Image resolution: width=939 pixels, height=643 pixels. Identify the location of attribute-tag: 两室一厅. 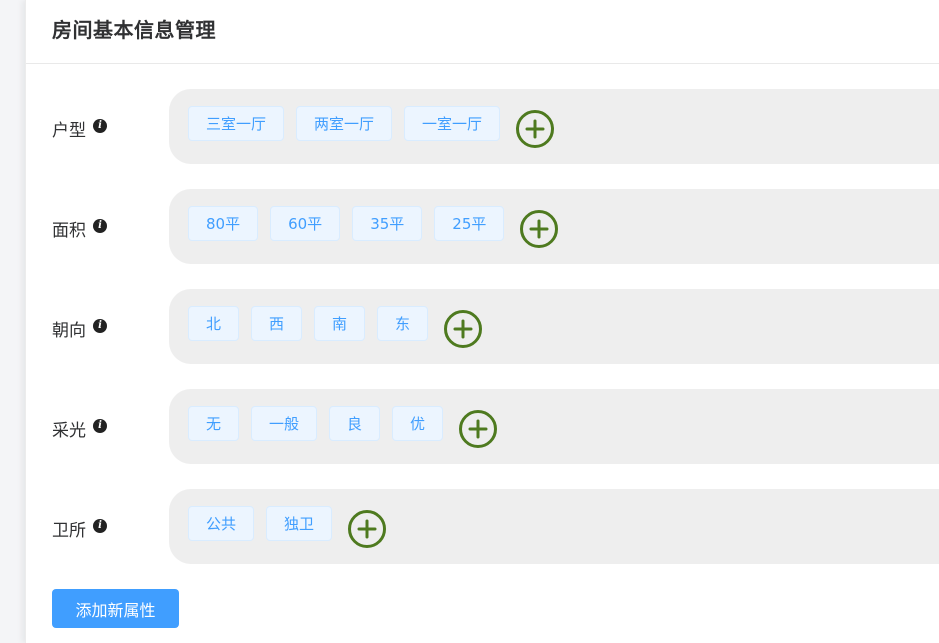
(344, 123).